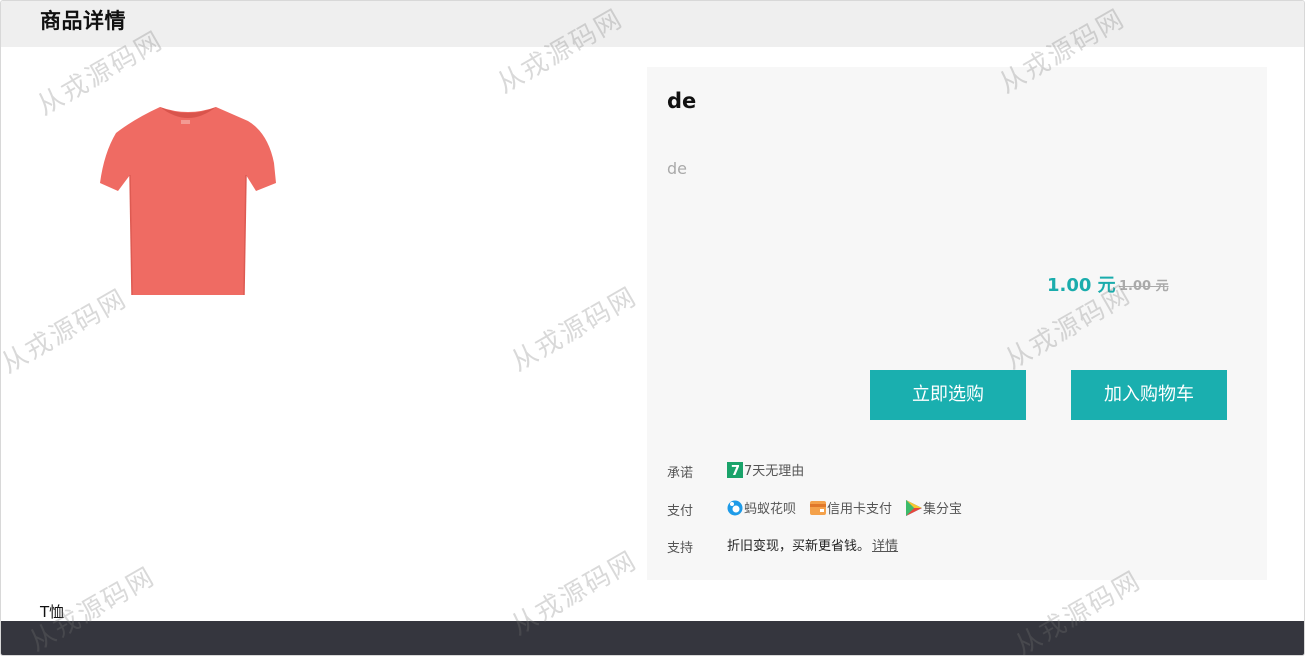 The width and height of the screenshot is (1305, 656). I want to click on payment-method-credit-card: 信用卡支付, so click(851, 507).